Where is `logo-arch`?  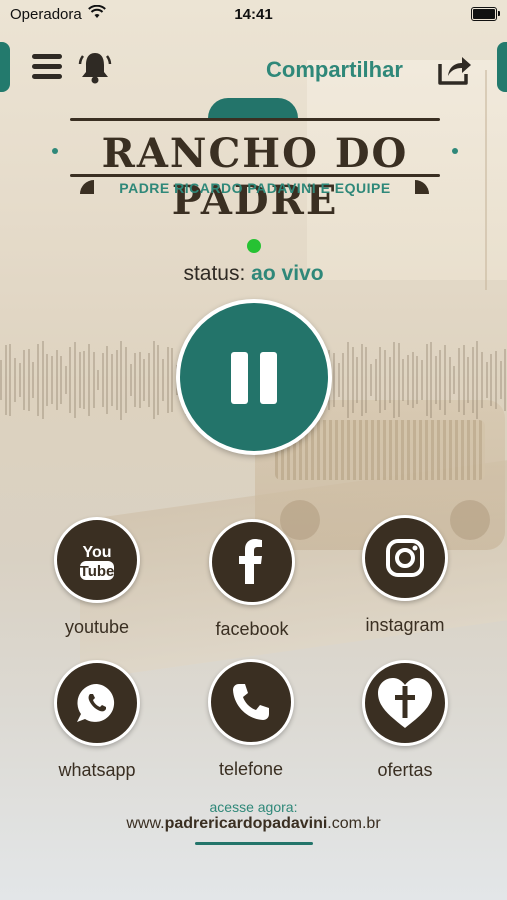 logo-arch is located at coordinates (253, 108).